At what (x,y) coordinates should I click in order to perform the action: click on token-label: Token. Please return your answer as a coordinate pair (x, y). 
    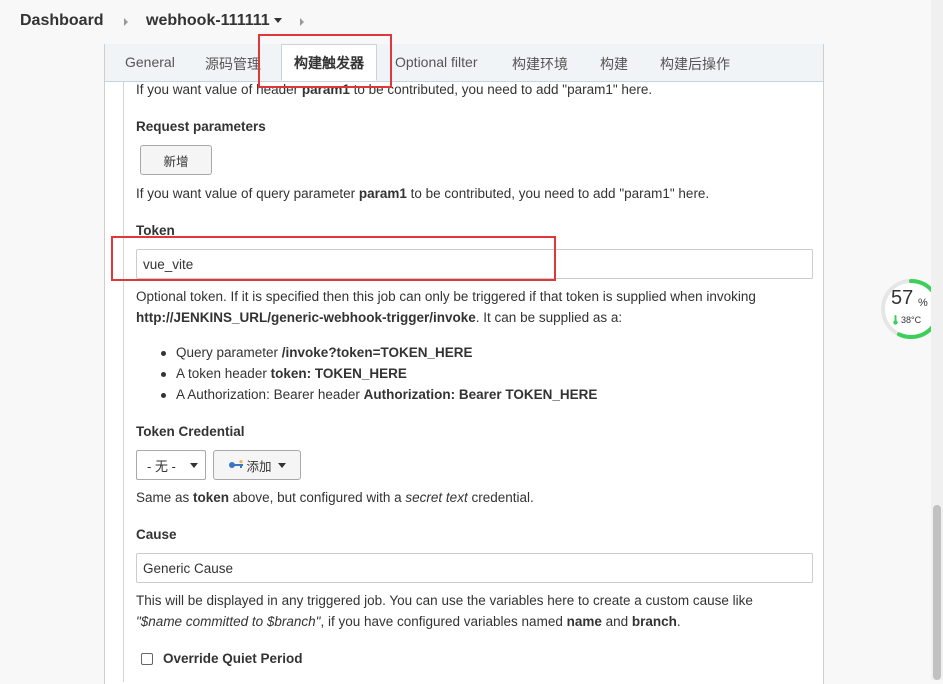
    Looking at the image, I should click on (155, 230).